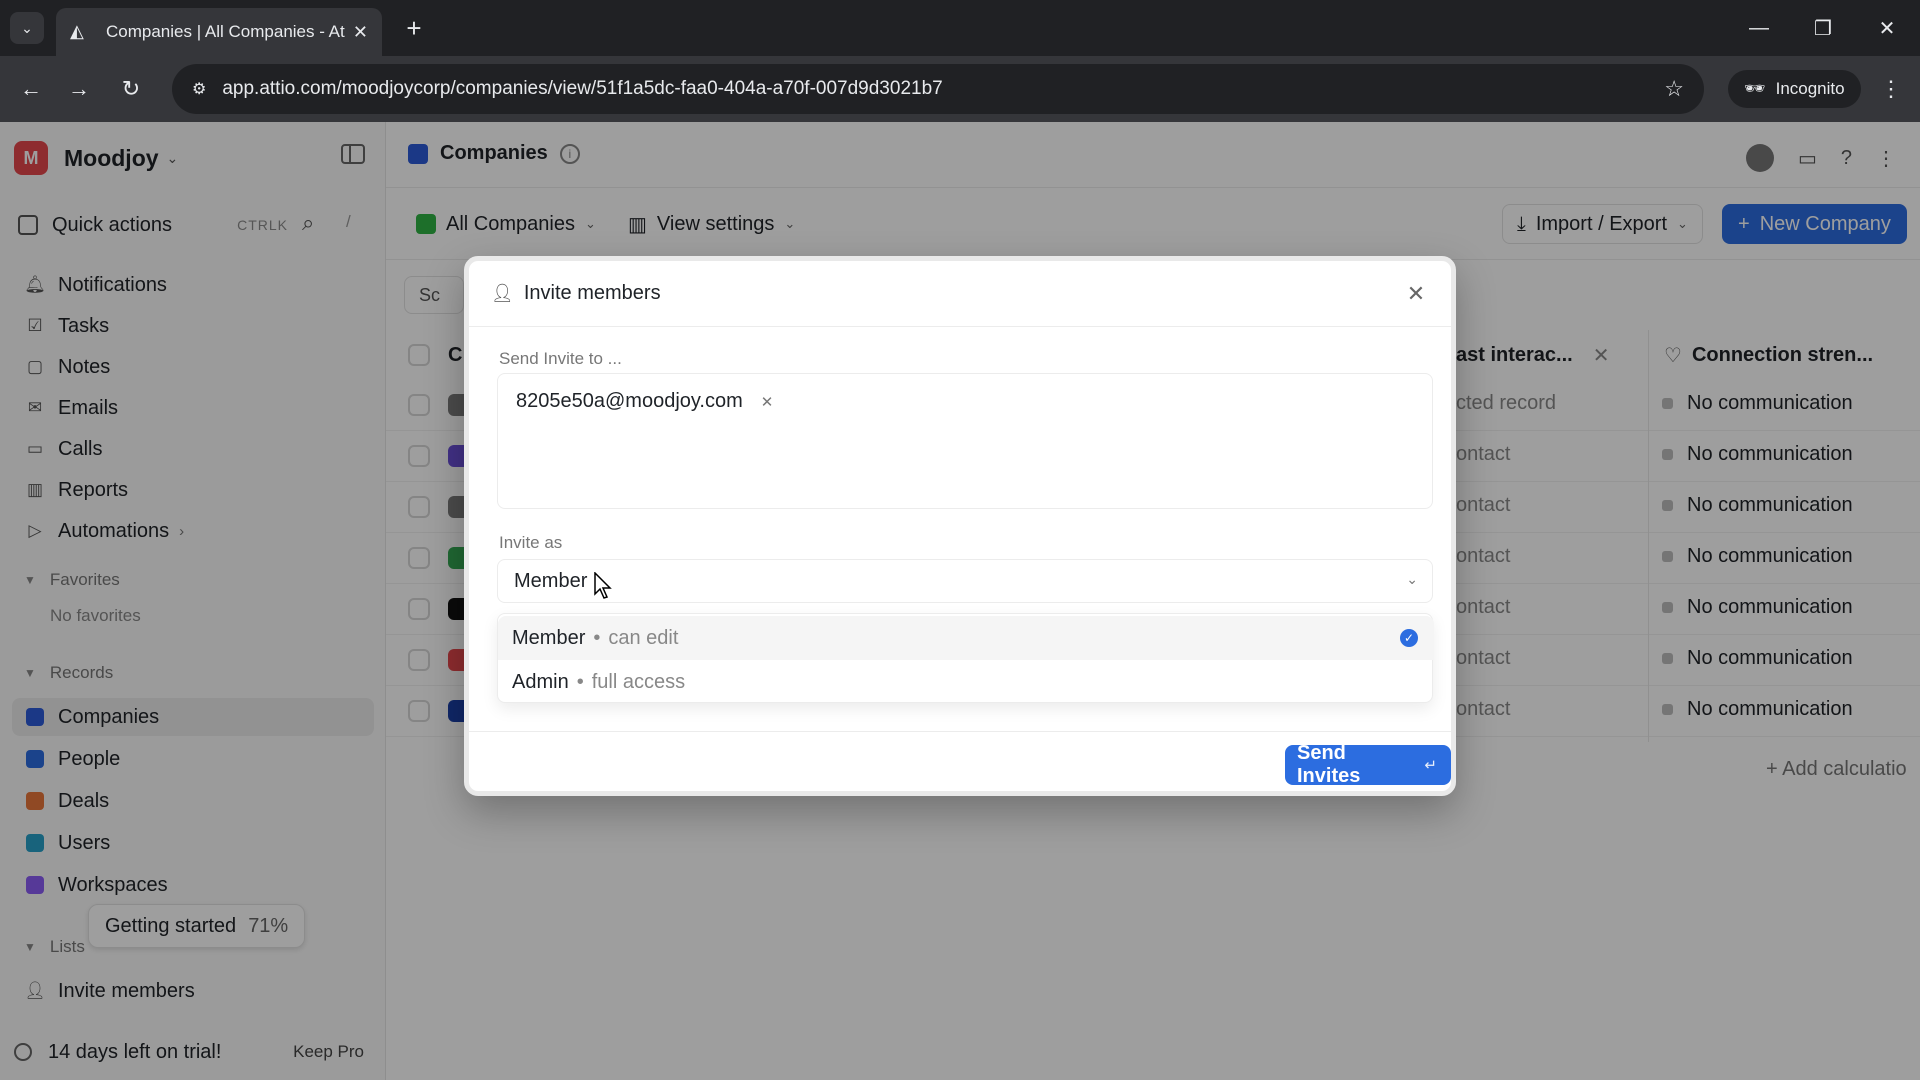  What do you see at coordinates (77, 31) in the screenshot?
I see `attio-favicon-icon: ◭` at bounding box center [77, 31].